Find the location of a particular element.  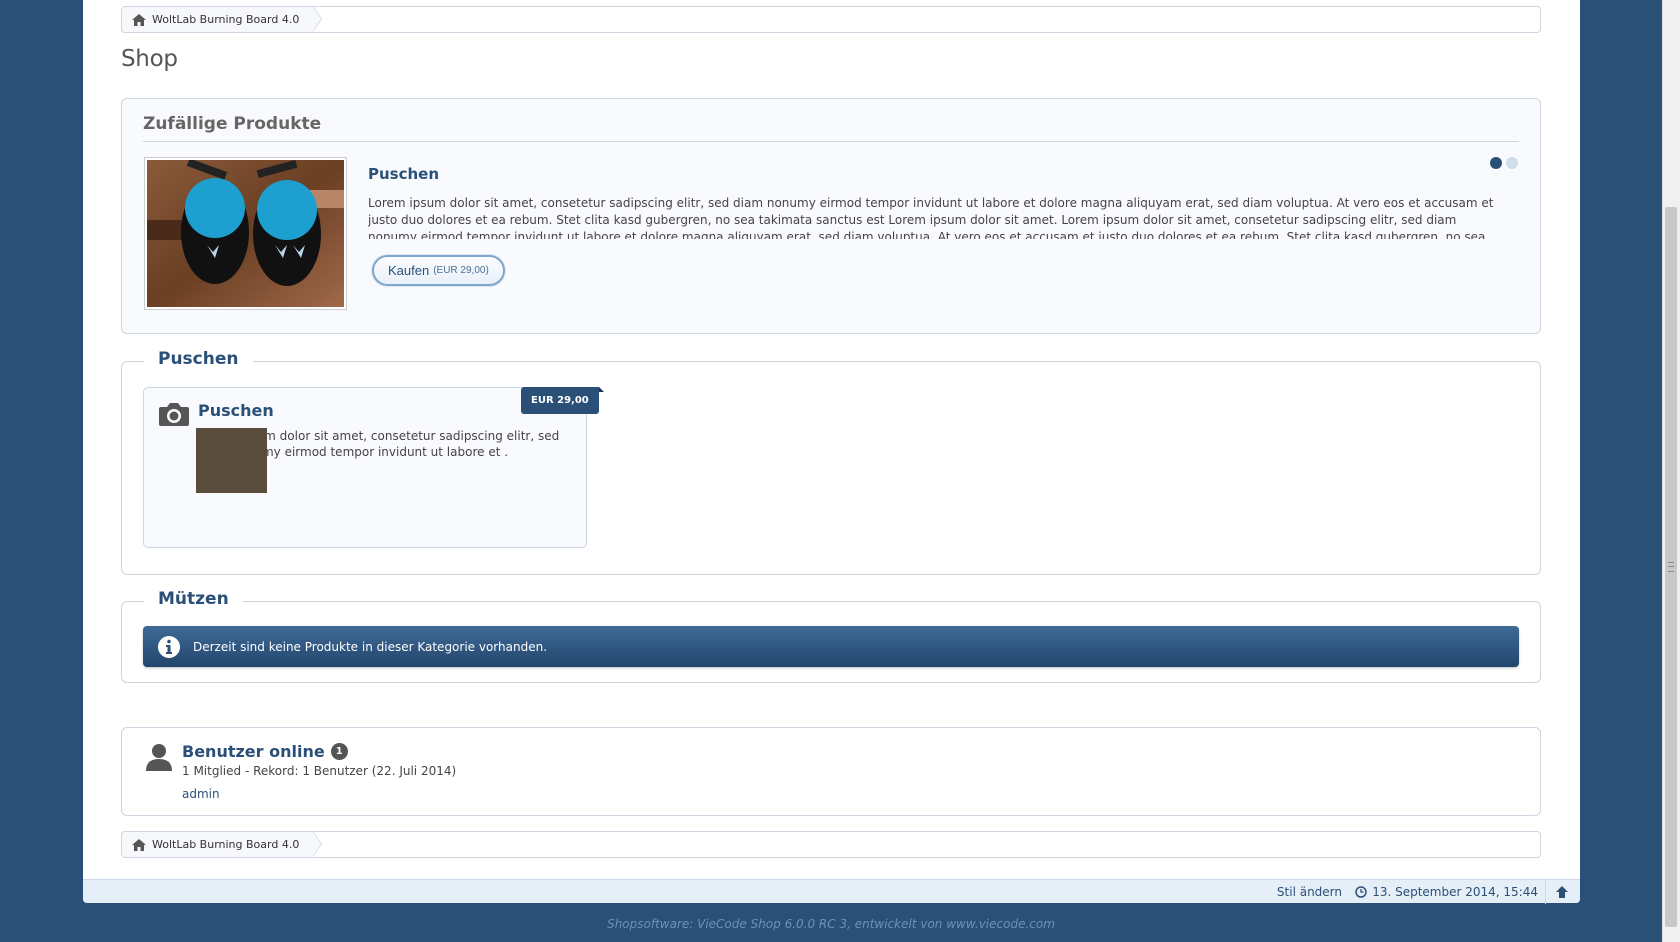

buy-button-label: Kaufen is located at coordinates (409, 270).